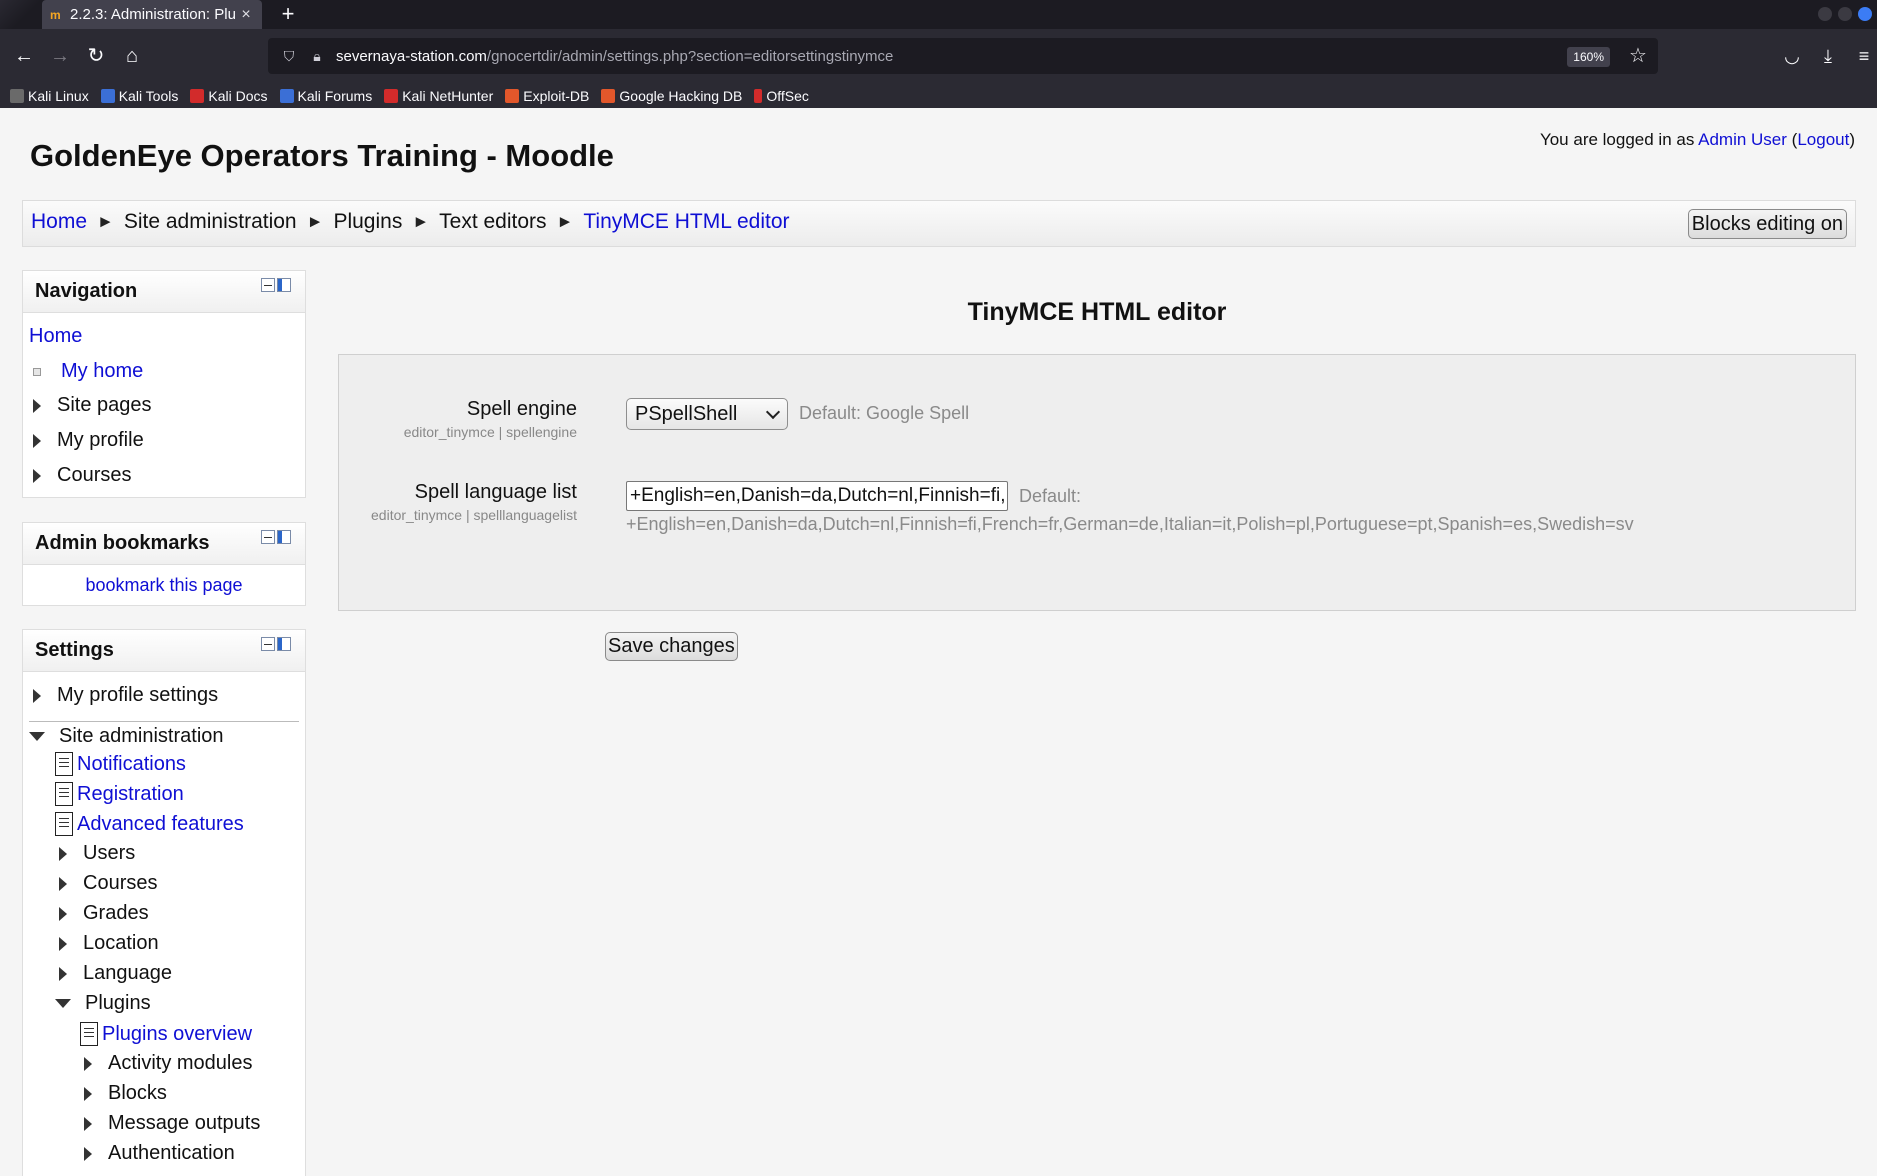  What do you see at coordinates (132, 56) in the screenshot?
I see `home-icon: ⌂` at bounding box center [132, 56].